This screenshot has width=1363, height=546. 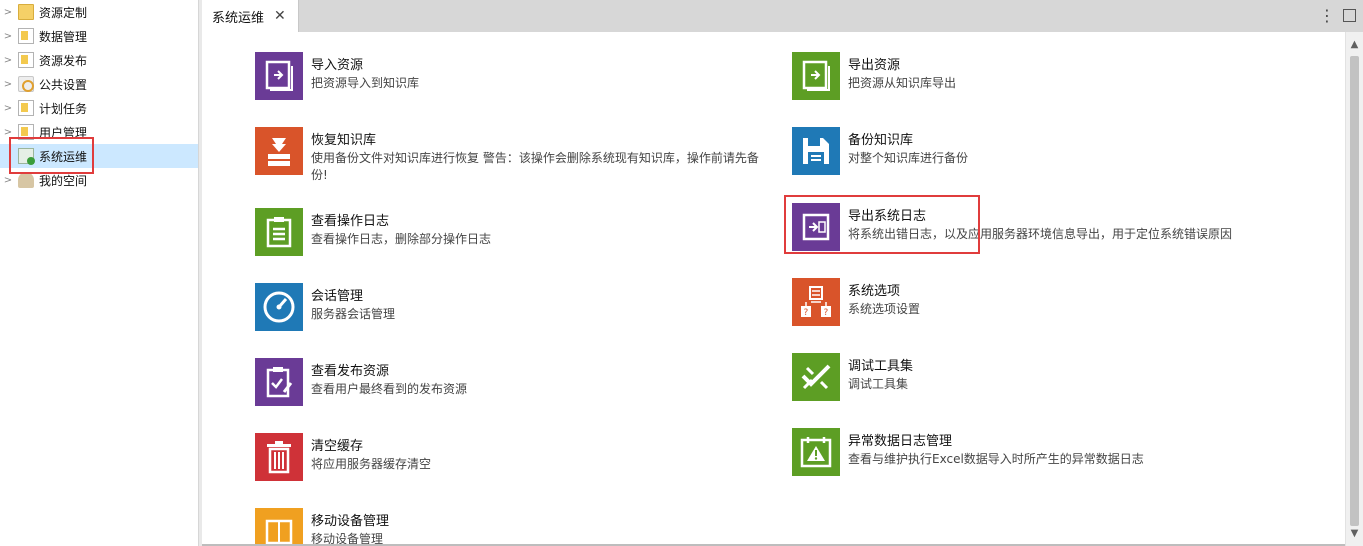 What do you see at coordinates (63, 132) in the screenshot?
I see `tree-item-label: 用户管理` at bounding box center [63, 132].